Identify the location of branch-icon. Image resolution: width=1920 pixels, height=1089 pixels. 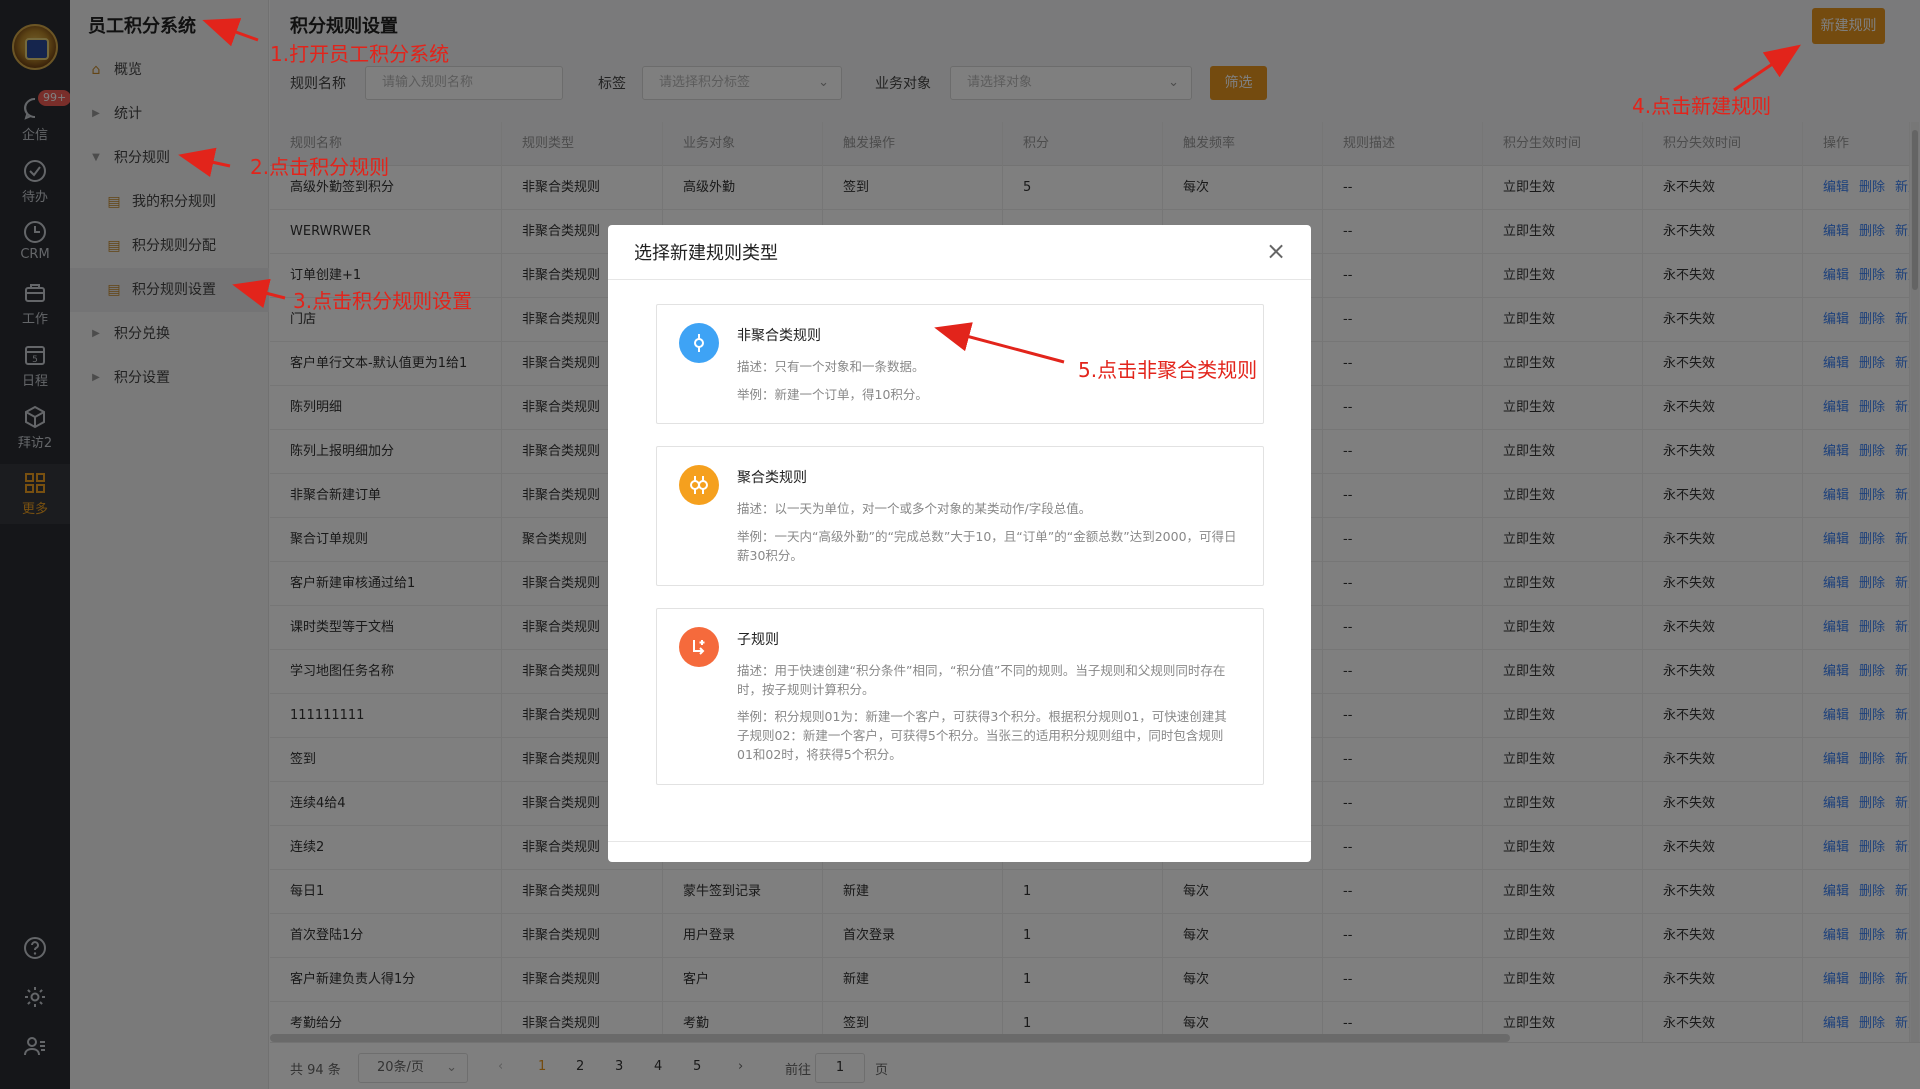
(699, 647).